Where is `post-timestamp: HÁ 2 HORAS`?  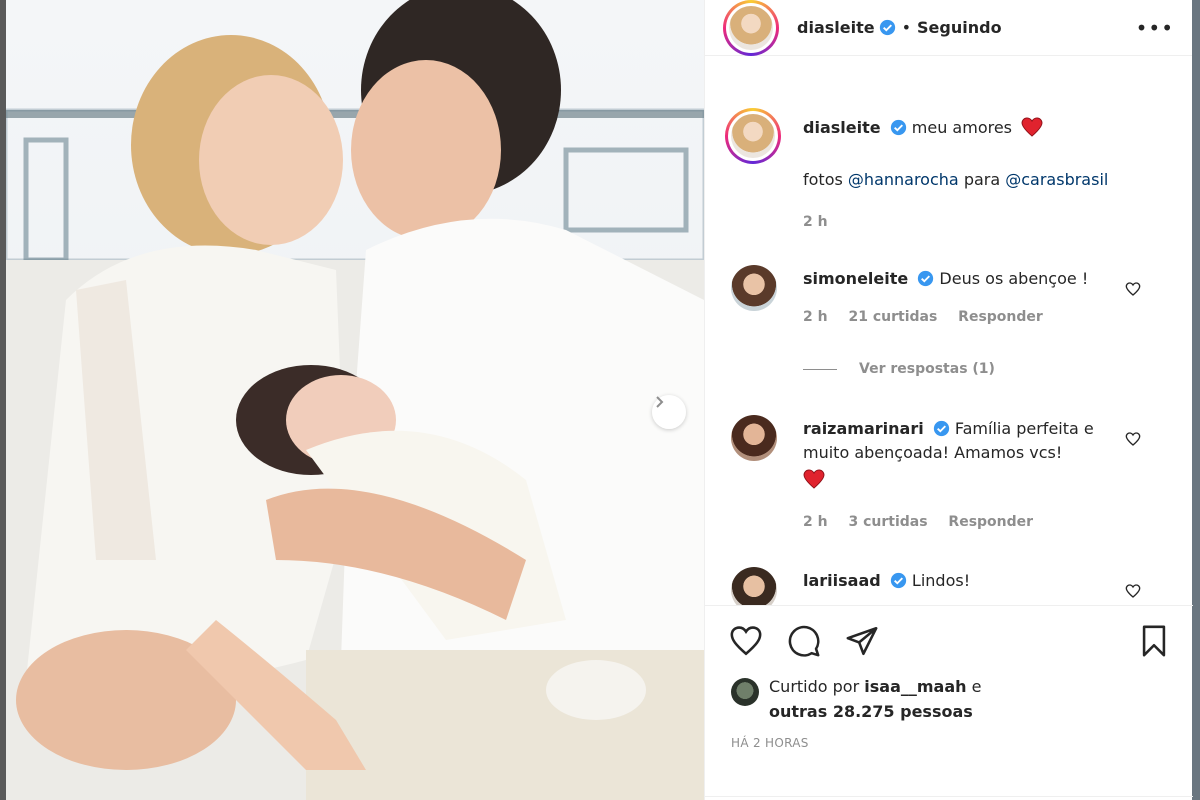
post-timestamp: HÁ 2 HORAS is located at coordinates (770, 743).